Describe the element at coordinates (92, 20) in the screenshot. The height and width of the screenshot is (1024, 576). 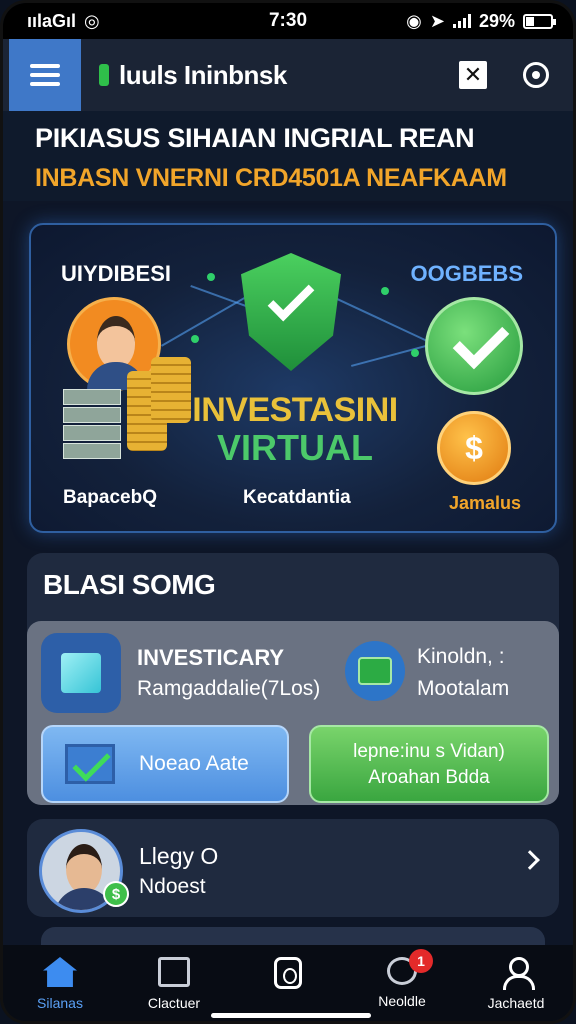
I see `signal-icon: ◎` at that location.